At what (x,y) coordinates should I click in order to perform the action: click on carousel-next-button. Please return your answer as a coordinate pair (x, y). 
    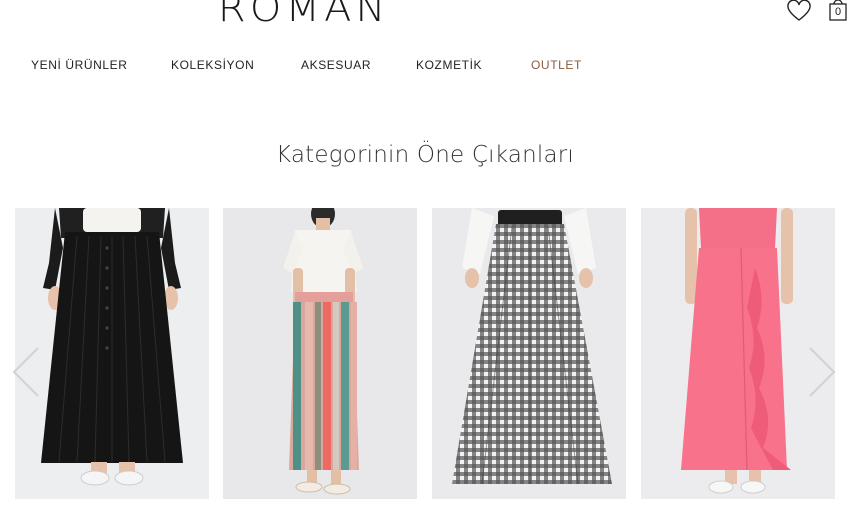
    Looking at the image, I should click on (823, 372).